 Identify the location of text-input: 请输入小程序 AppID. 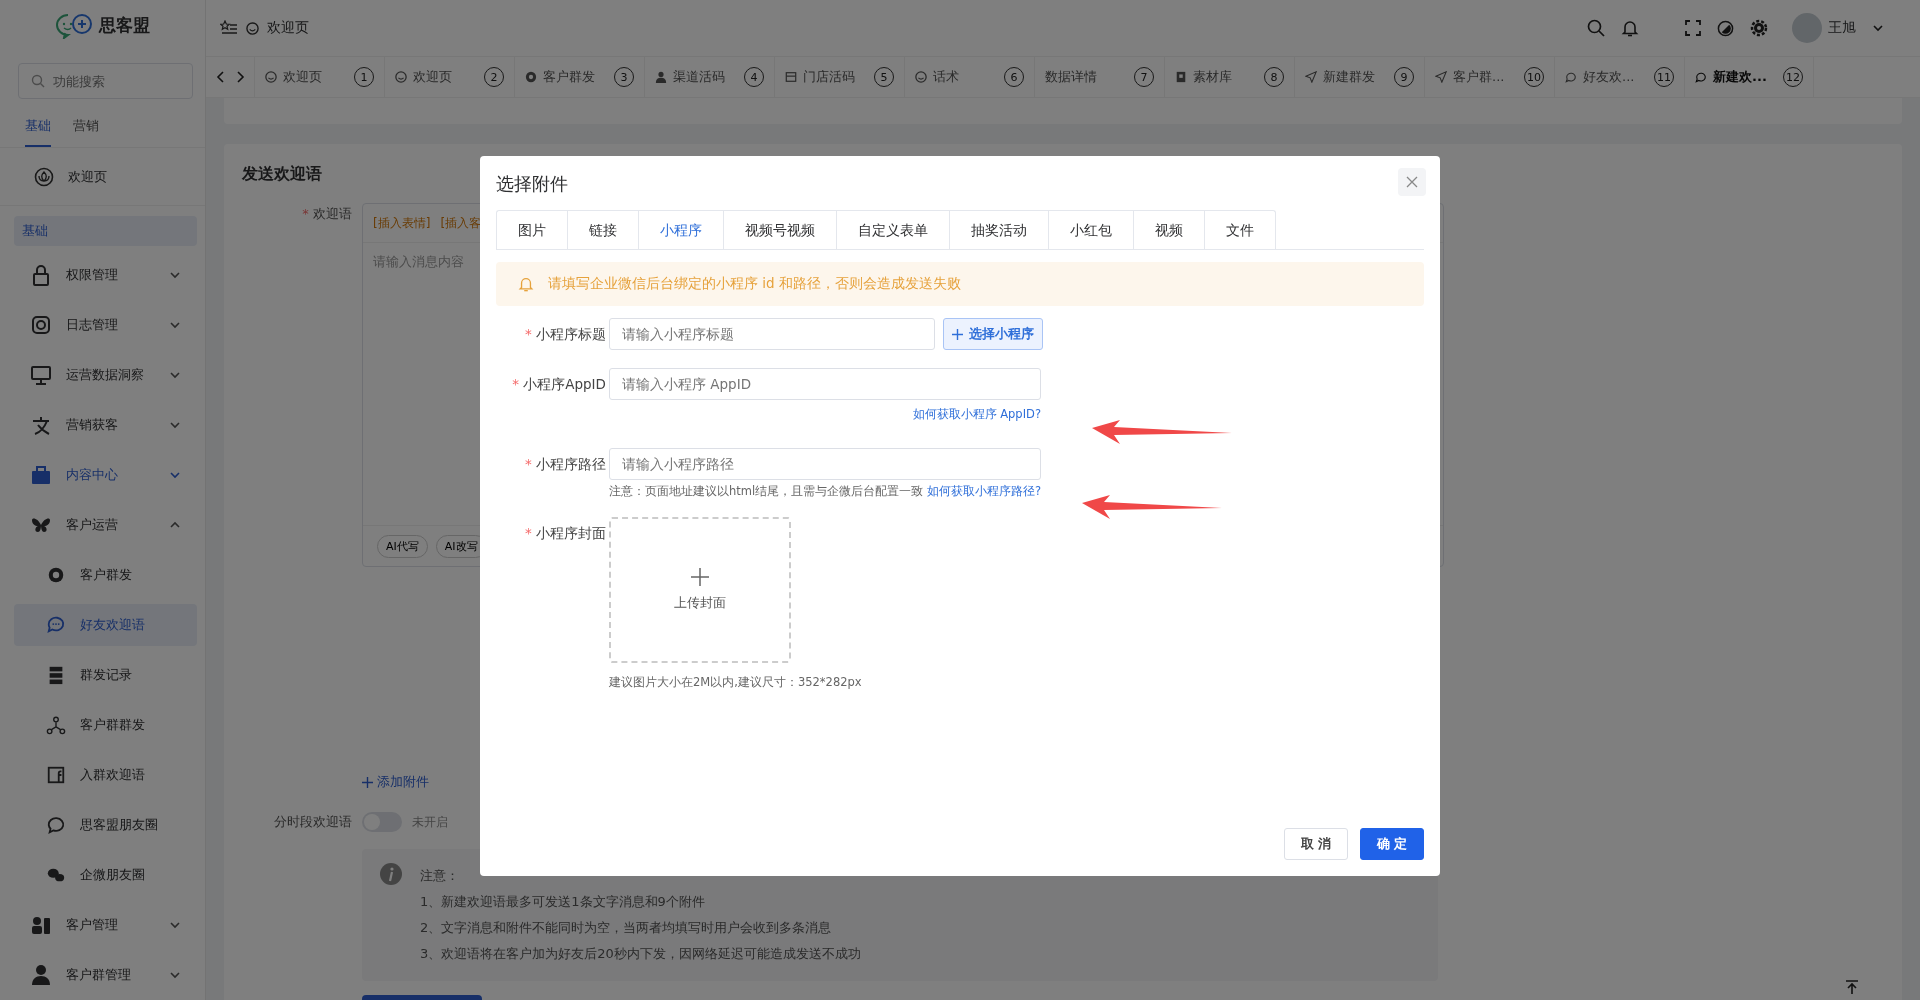
(825, 384).